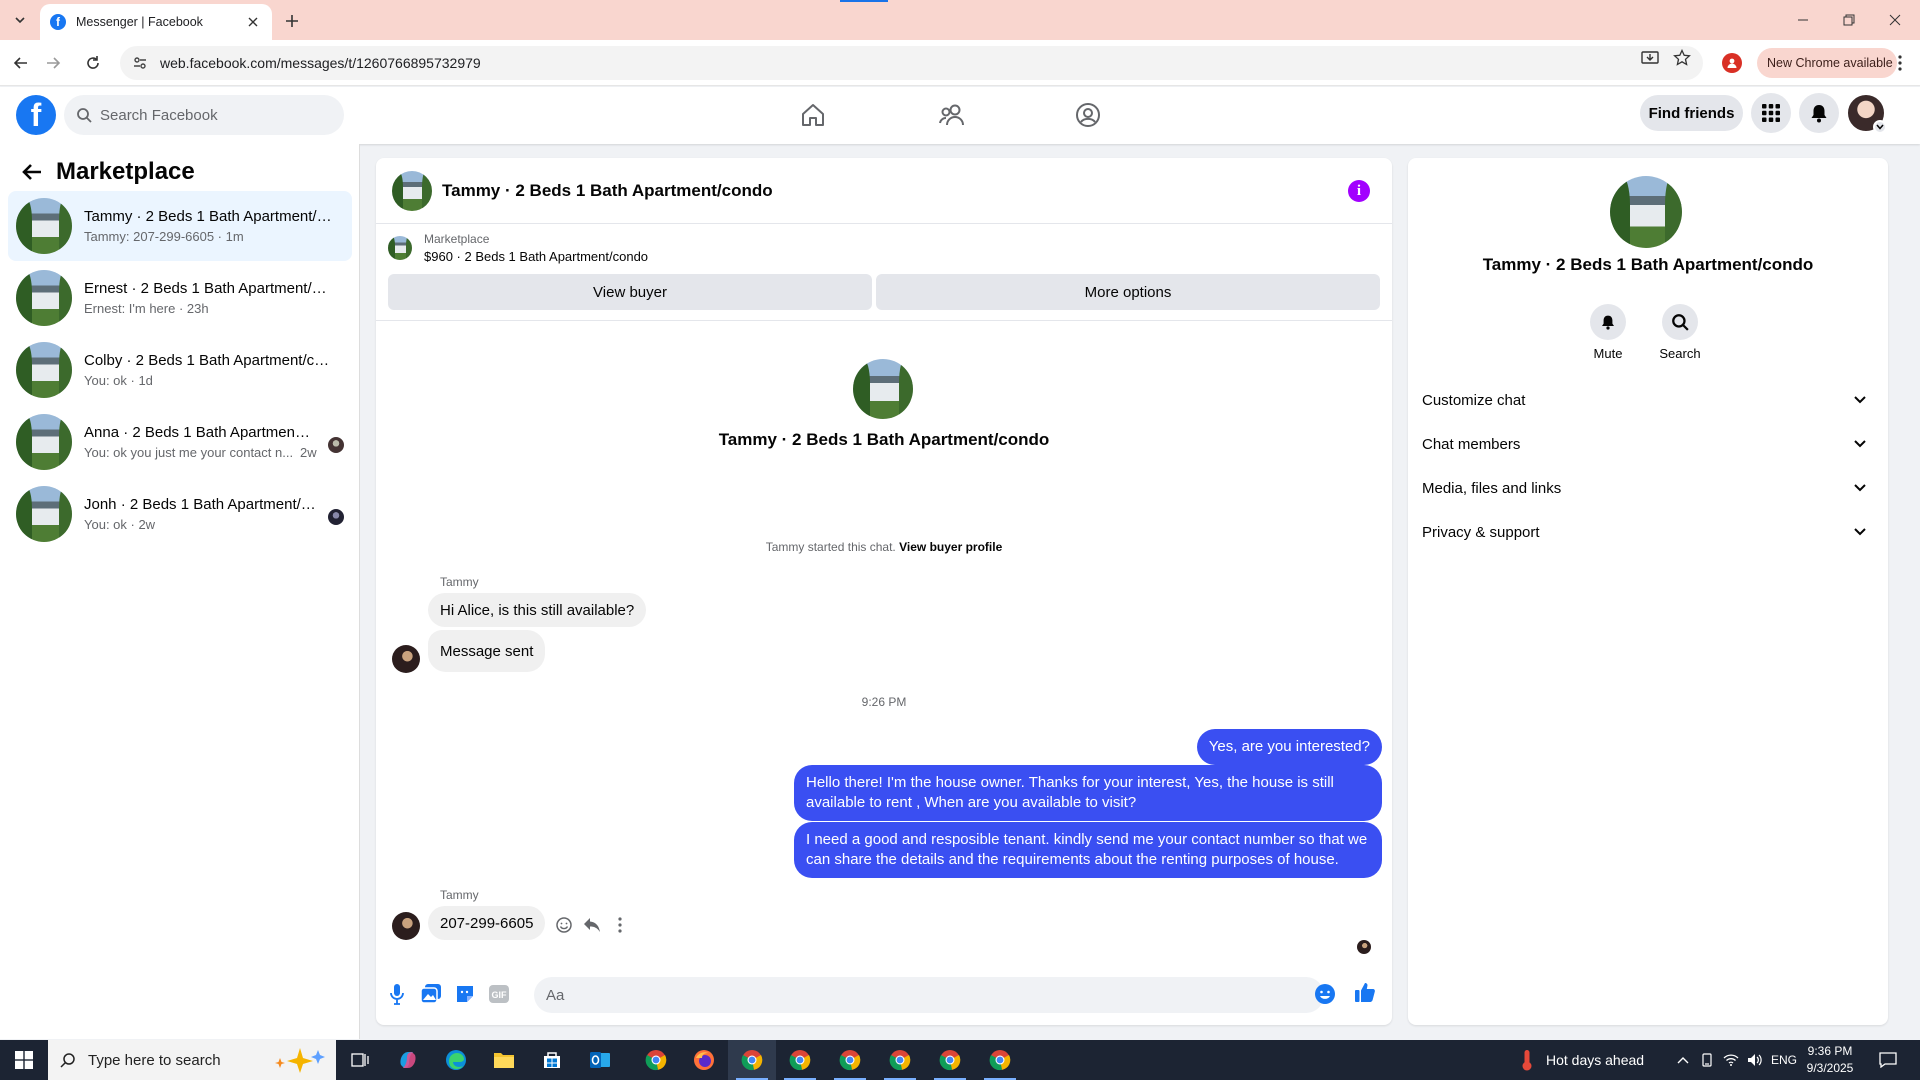 The height and width of the screenshot is (1080, 1920). What do you see at coordinates (499, 994) in the screenshot?
I see `gif-button: GIF` at bounding box center [499, 994].